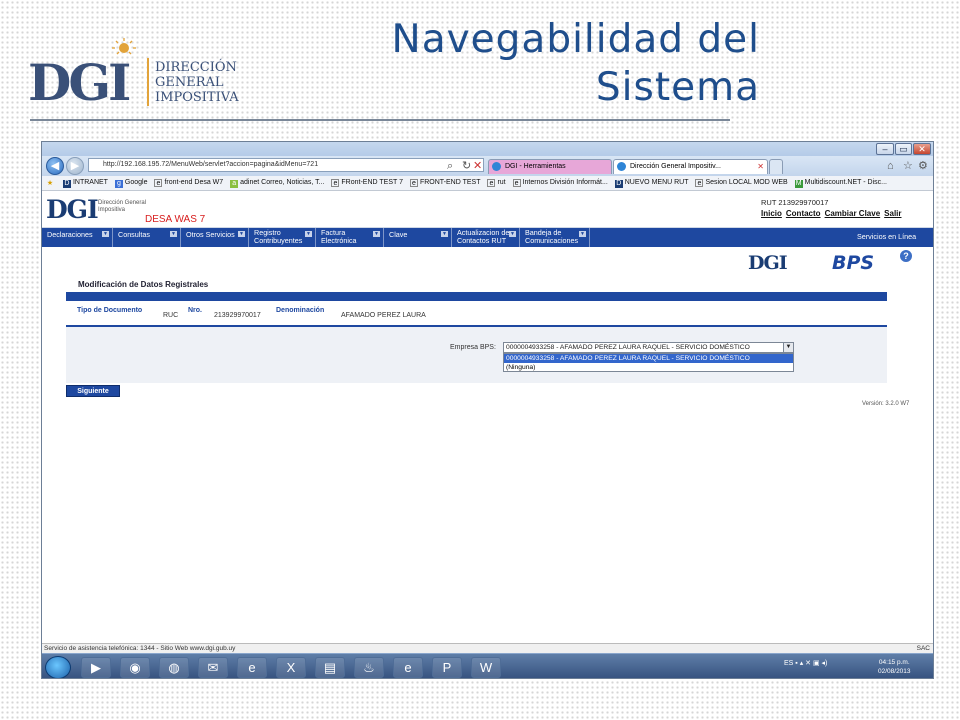 The width and height of the screenshot is (960, 720). What do you see at coordinates (892, 213) in the screenshot?
I see `link-salir: Salir` at bounding box center [892, 213].